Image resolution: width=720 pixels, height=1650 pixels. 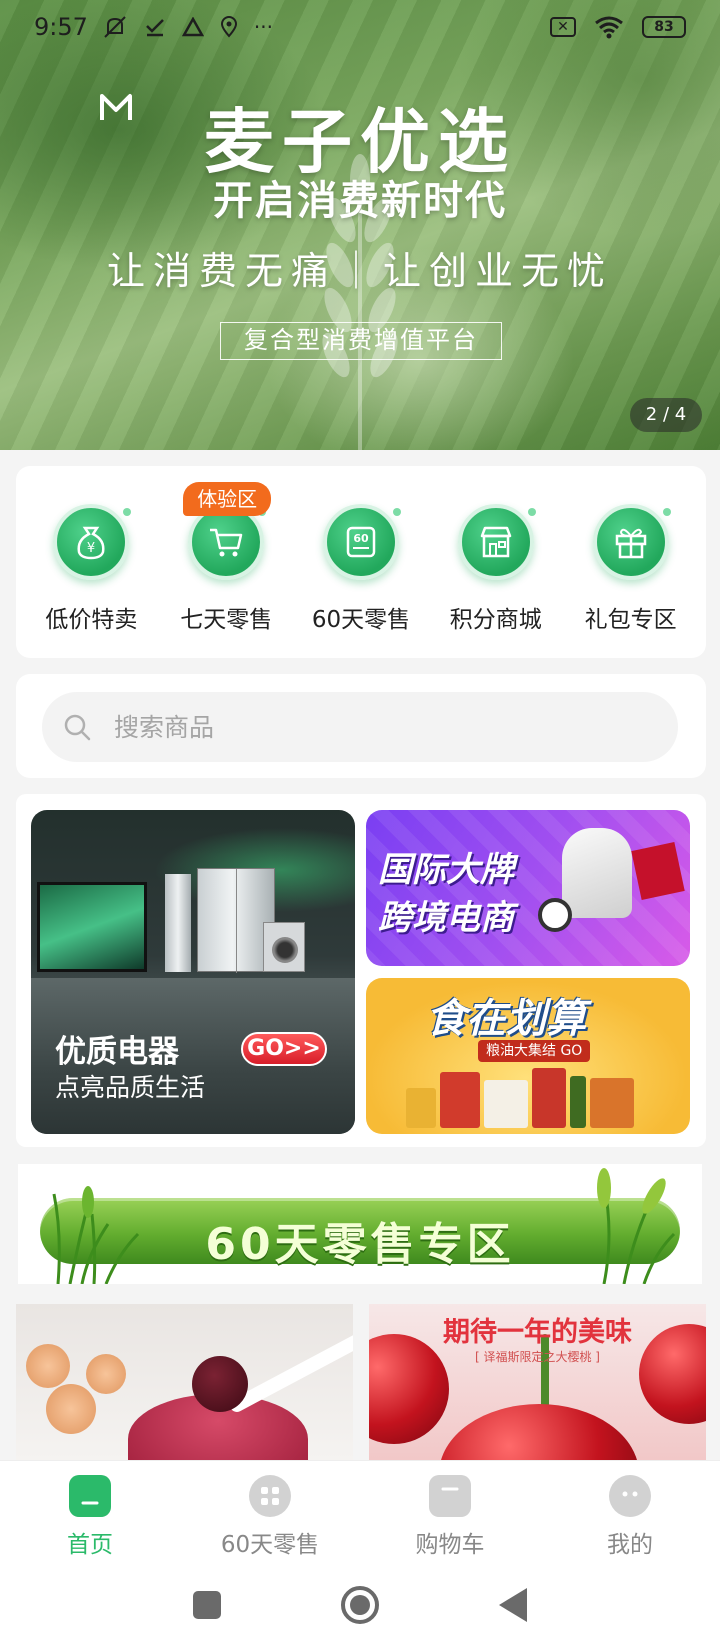 What do you see at coordinates (360, 1244) in the screenshot?
I see `zone-banner-title: 60天零售专区` at bounding box center [360, 1244].